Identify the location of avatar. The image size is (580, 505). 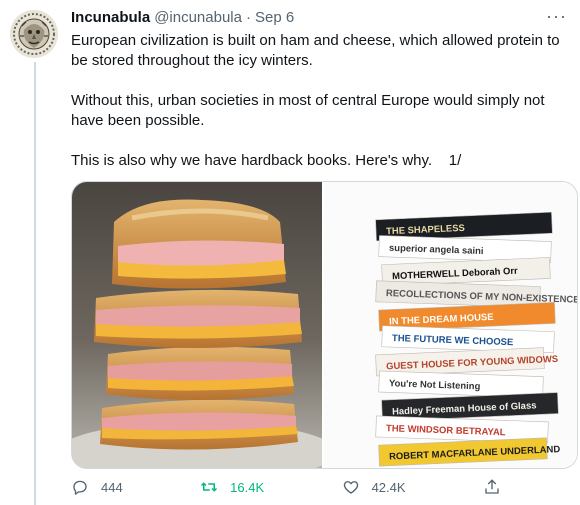
(34, 34).